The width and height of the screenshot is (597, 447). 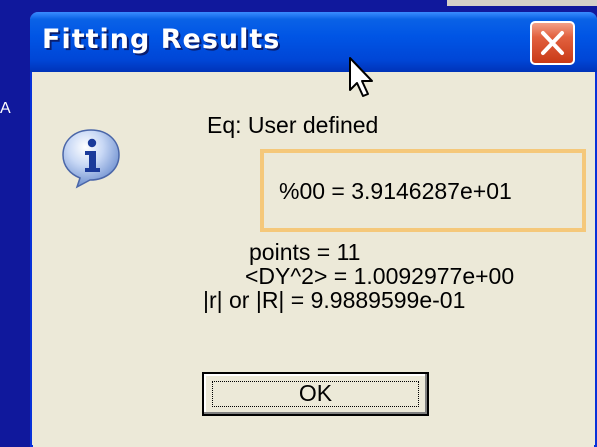 I want to click on dialog-title: Fitting Results, so click(x=161, y=39).